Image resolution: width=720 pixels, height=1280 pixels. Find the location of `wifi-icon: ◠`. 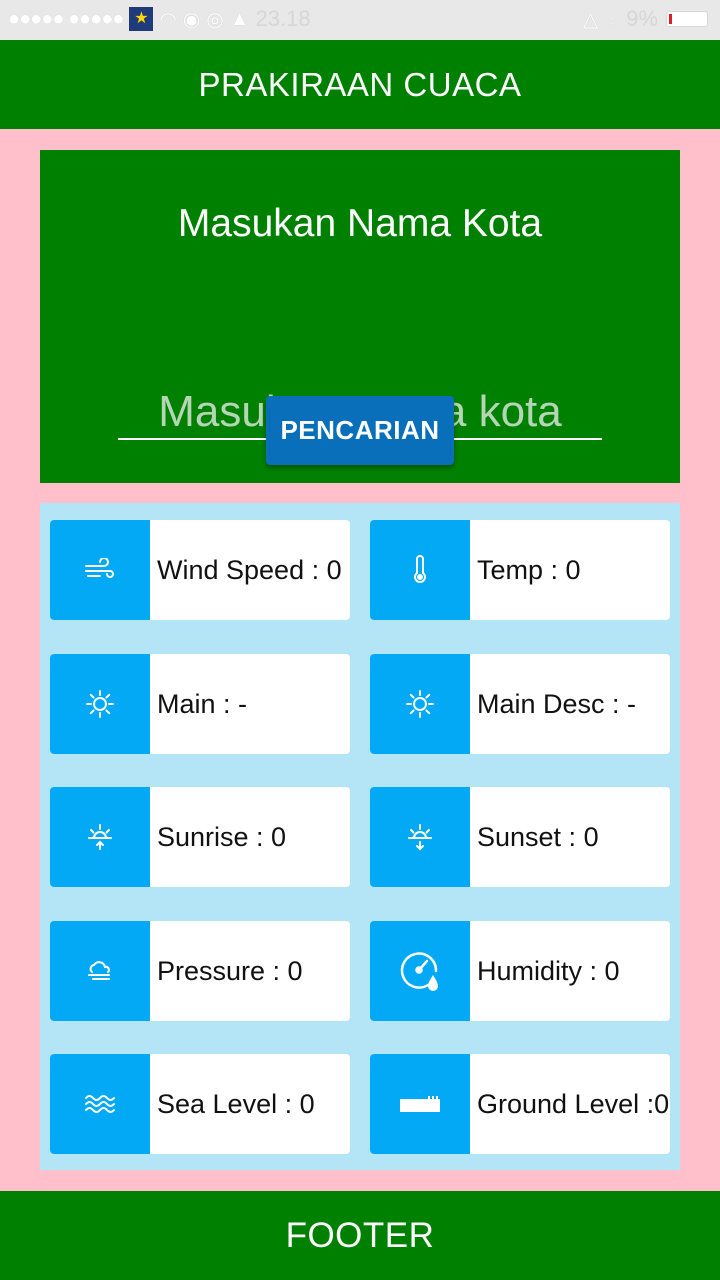

wifi-icon: ◠ is located at coordinates (168, 19).